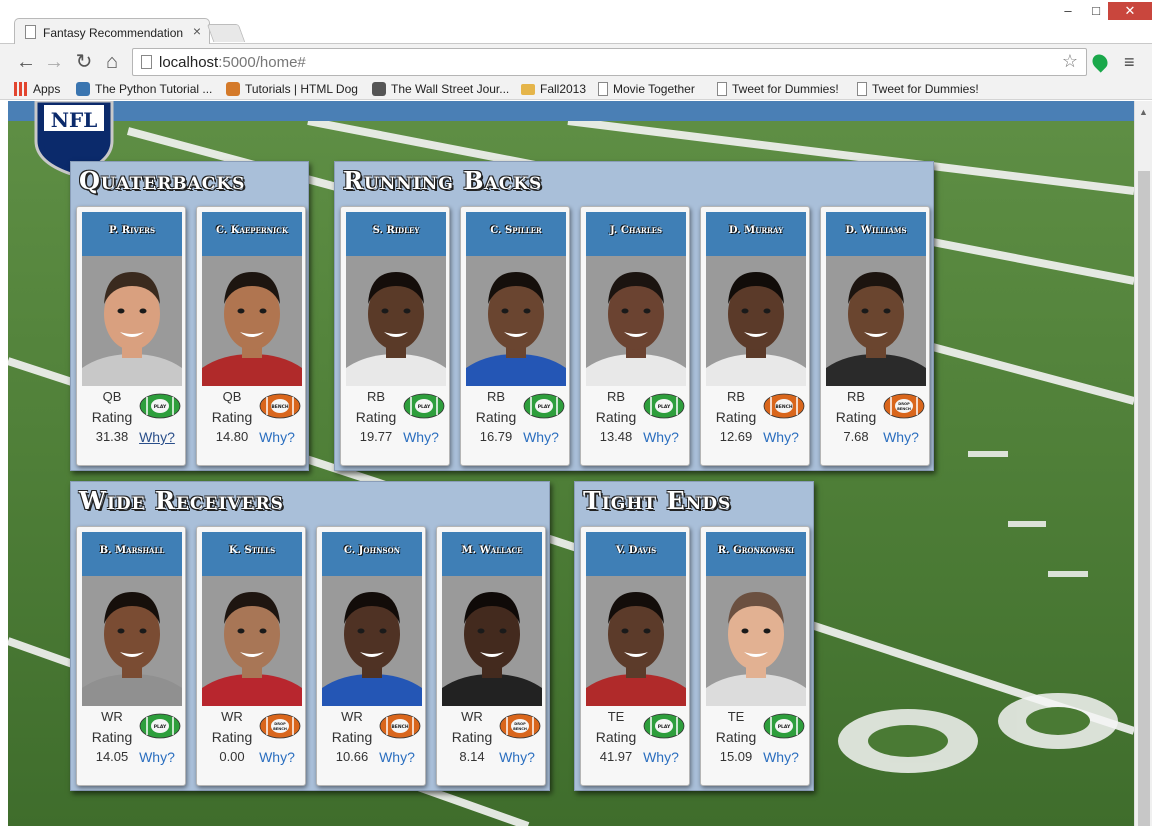  Describe the element at coordinates (1068, 11) in the screenshot. I see `minimize-button: –` at that location.